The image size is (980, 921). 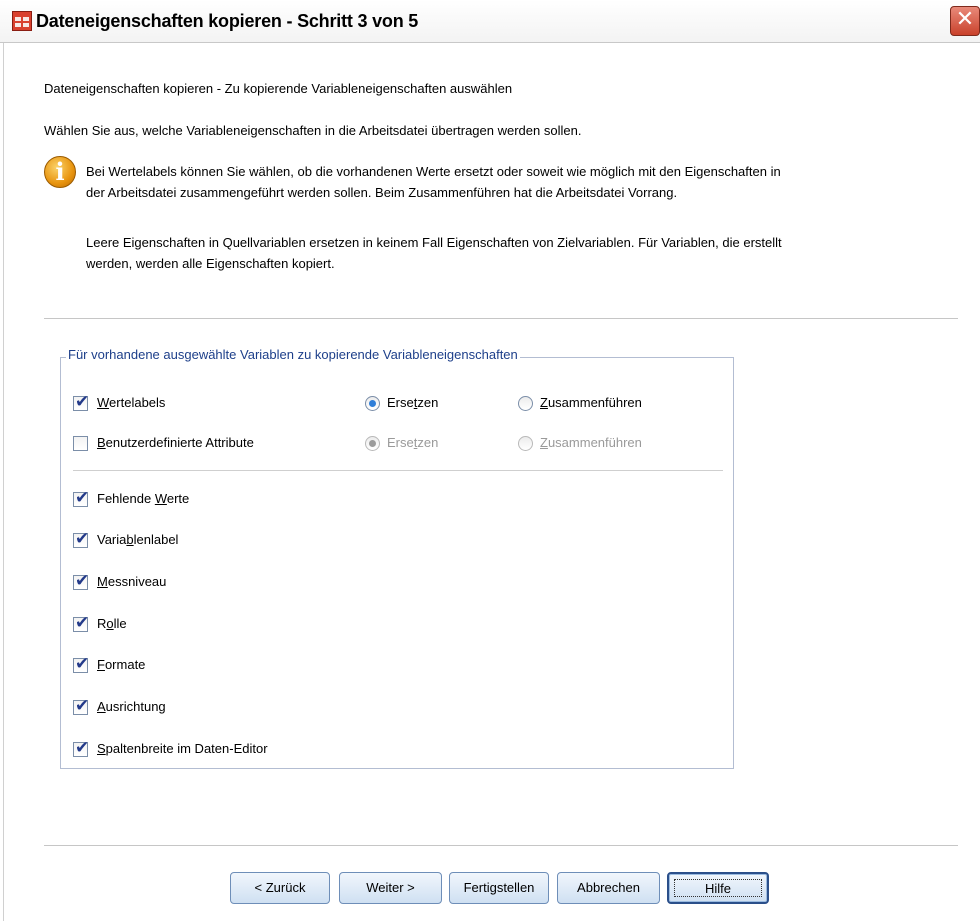 What do you see at coordinates (60, 172) in the screenshot?
I see `info-icon: i` at bounding box center [60, 172].